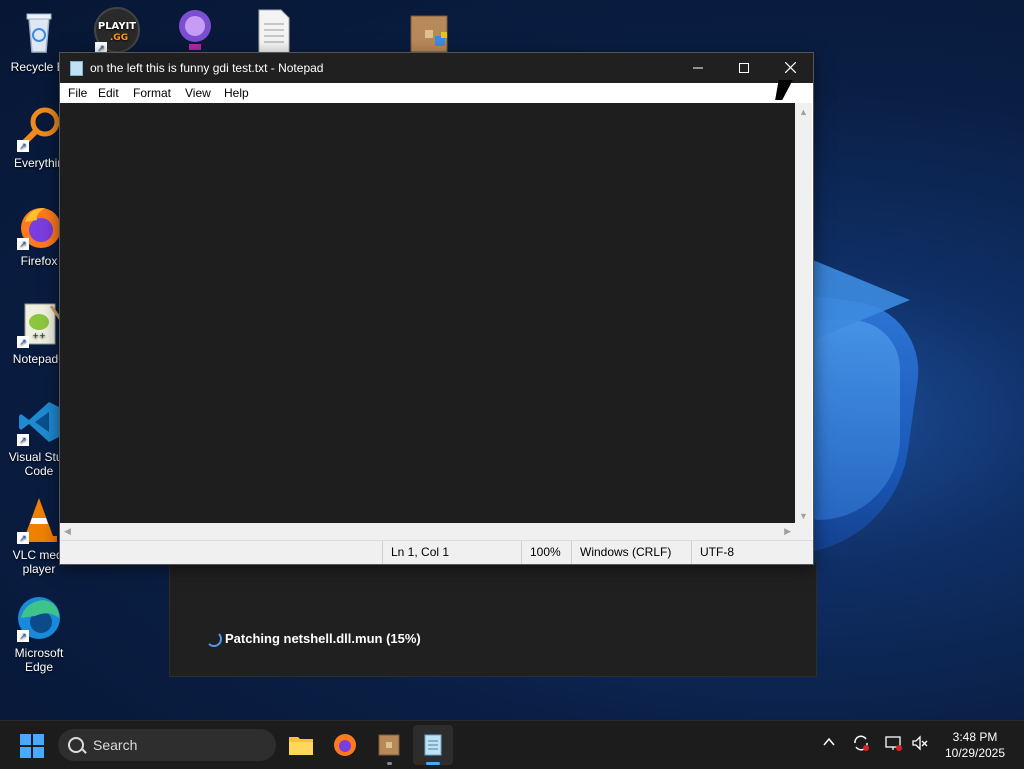 Image resolution: width=1024 pixels, height=770 pixels. Describe the element at coordinates (893, 744) in the screenshot. I see `network-icon` at that location.